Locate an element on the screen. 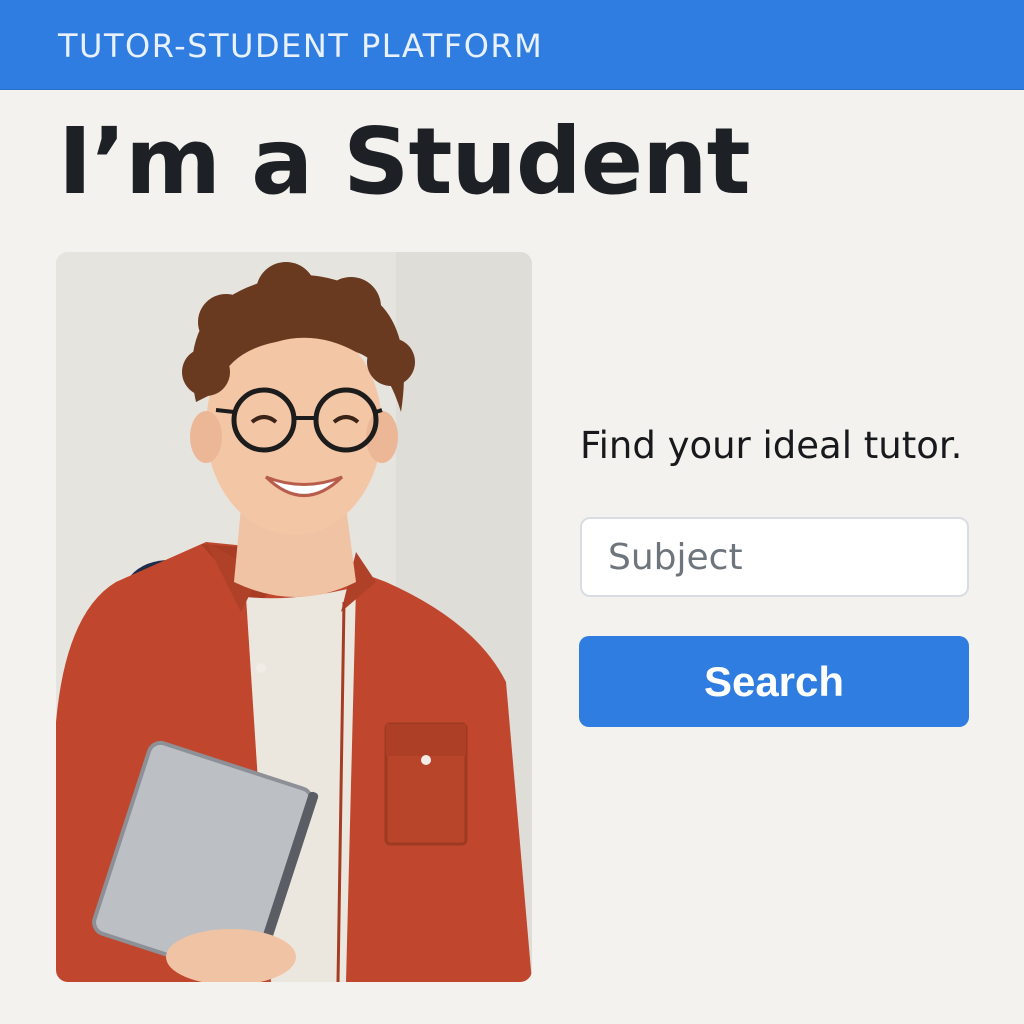 Image resolution: width=1024 pixels, height=1024 pixels. top-bar: TUTOR-STUDENT PLATFORM is located at coordinates (512, 45).